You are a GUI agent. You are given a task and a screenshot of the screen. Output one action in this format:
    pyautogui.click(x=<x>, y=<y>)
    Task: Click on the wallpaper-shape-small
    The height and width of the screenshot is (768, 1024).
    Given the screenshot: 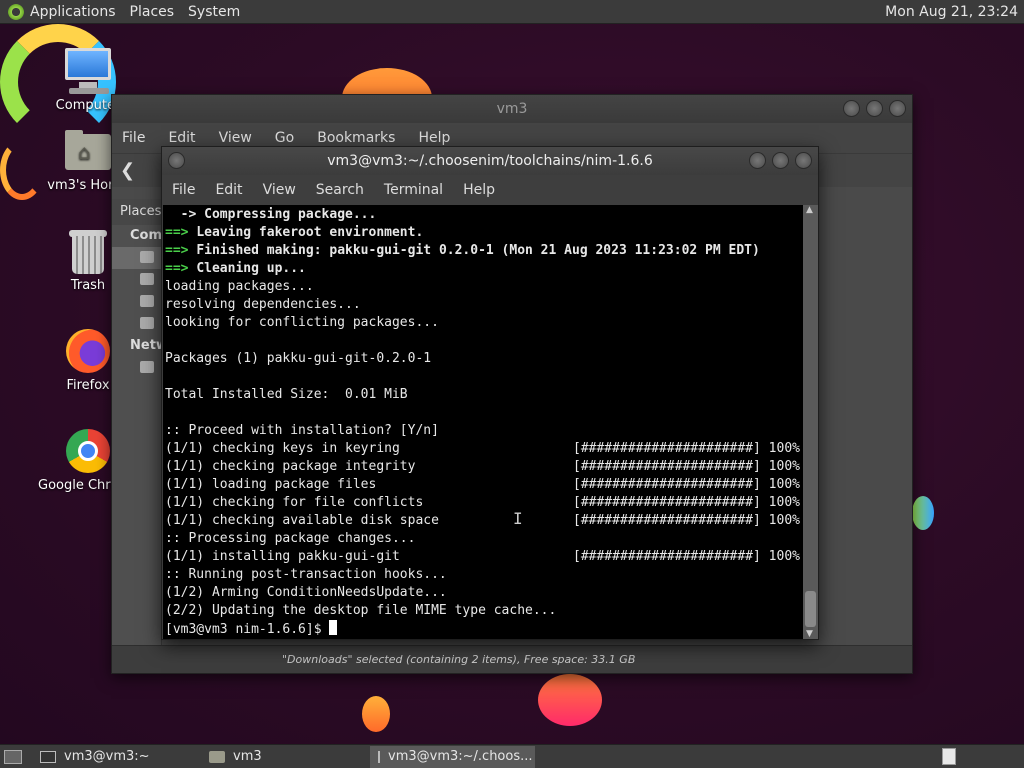 What is the action you would take?
    pyautogui.click(x=376, y=714)
    